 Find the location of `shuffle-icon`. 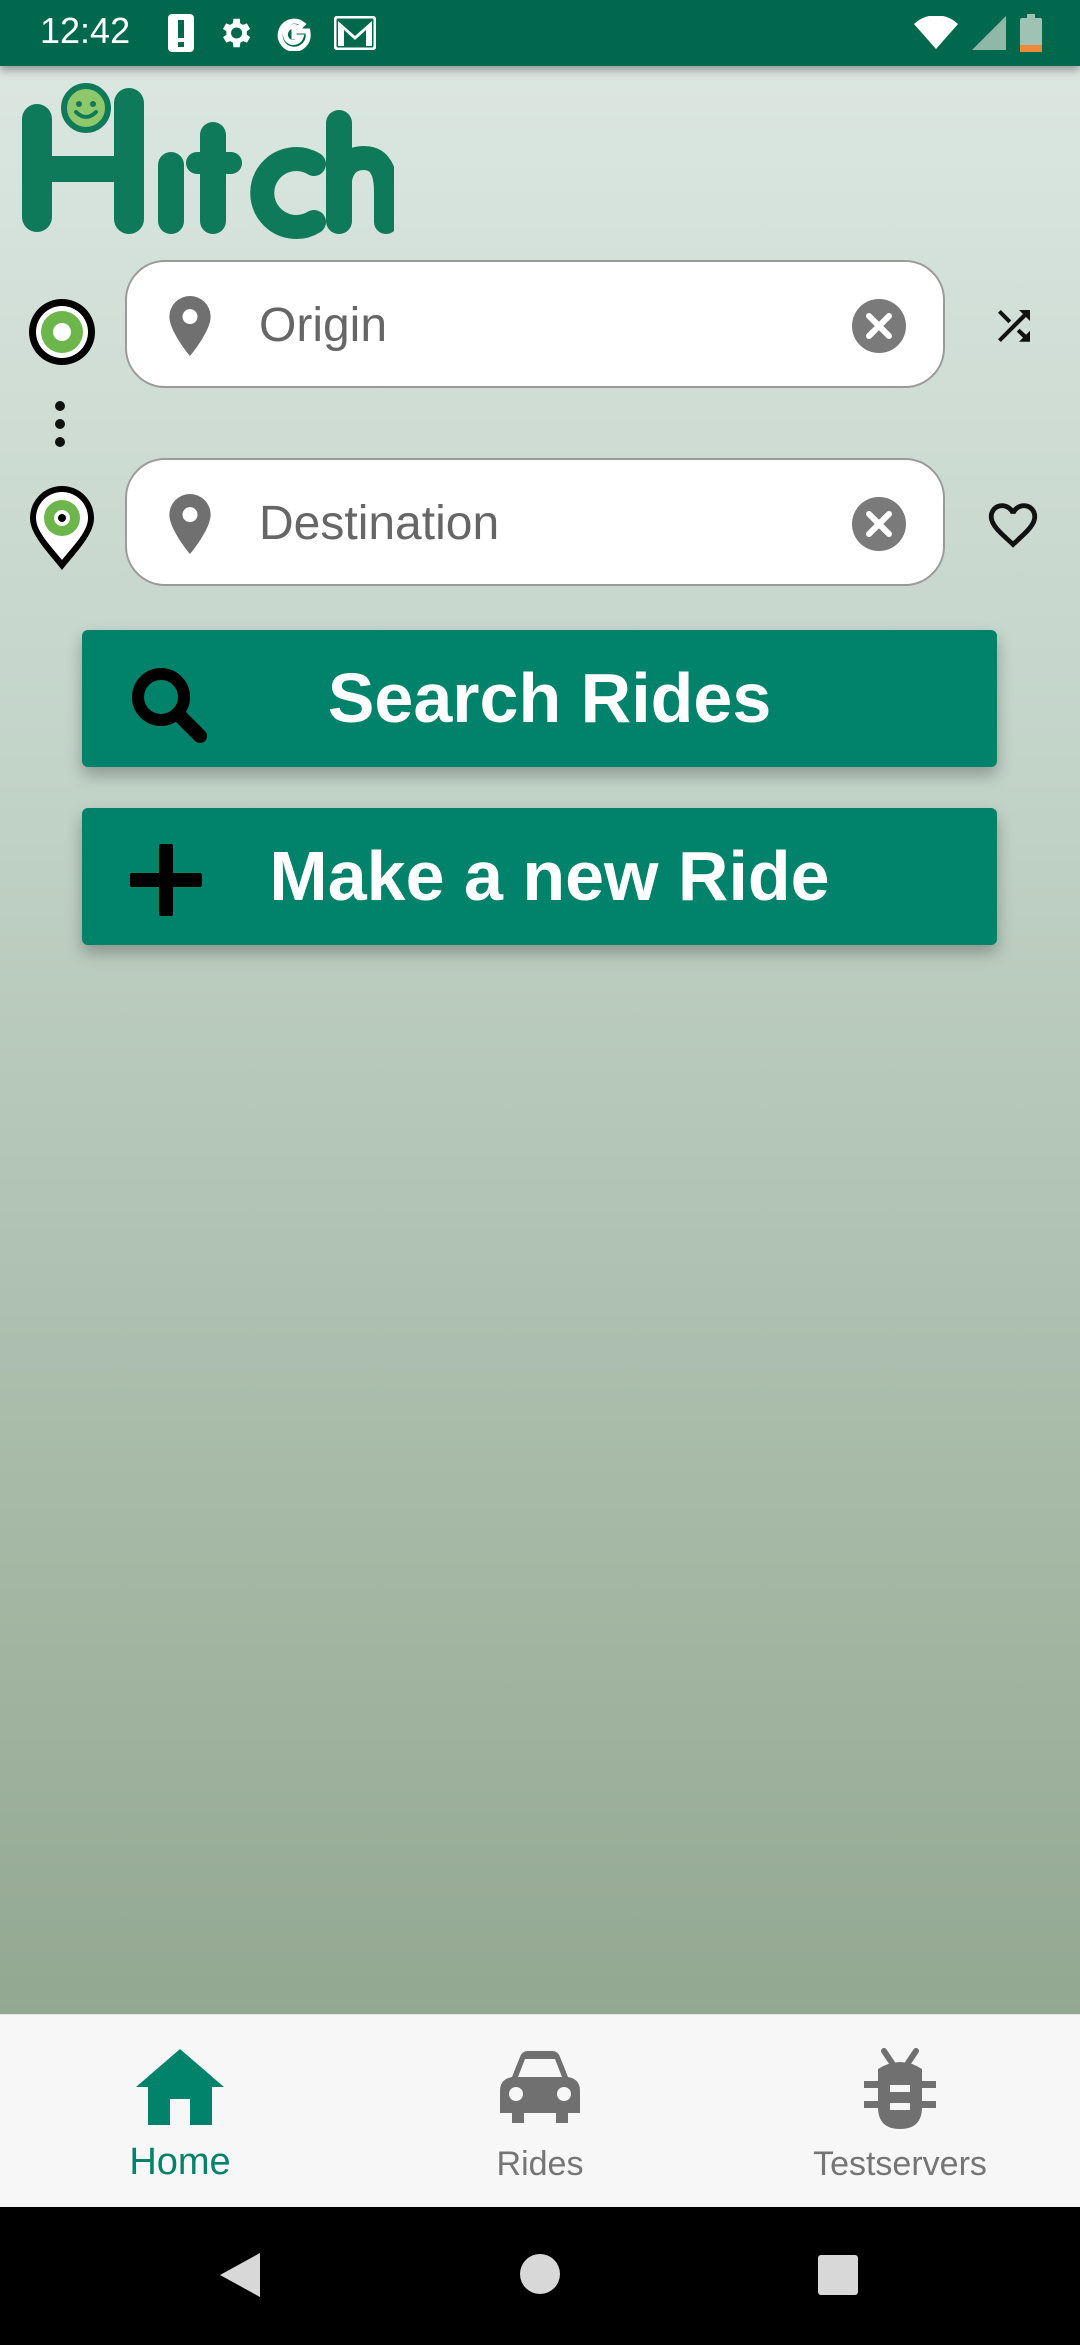

shuffle-icon is located at coordinates (1014, 326).